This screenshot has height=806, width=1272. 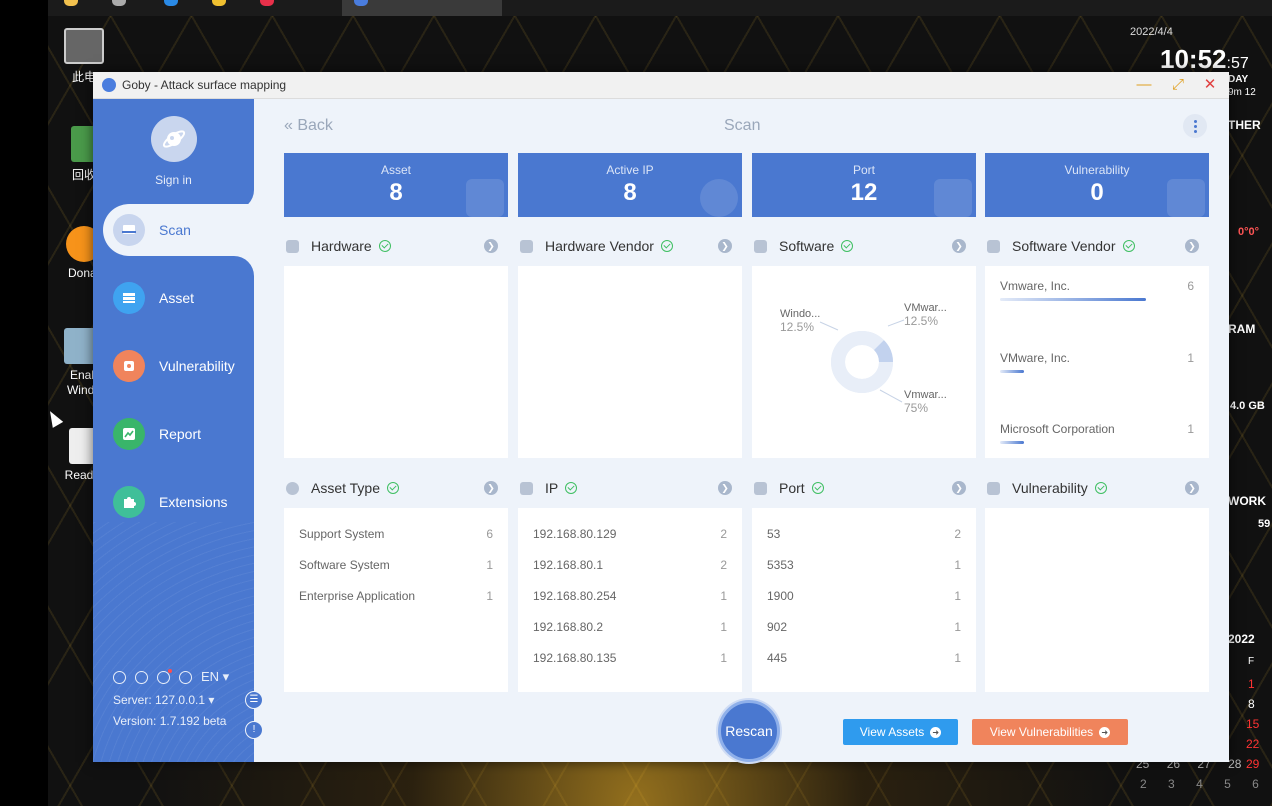 I want to click on list-item: 192.168.80.129 2, so click(x=630, y=534).